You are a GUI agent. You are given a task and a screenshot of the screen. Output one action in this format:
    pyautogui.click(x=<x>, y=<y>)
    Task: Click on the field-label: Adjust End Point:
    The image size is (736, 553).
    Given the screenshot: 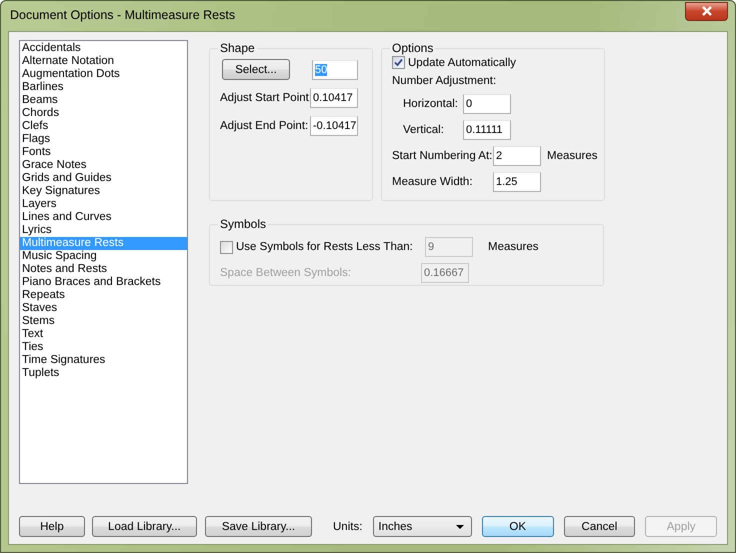 What is the action you would take?
    pyautogui.click(x=265, y=126)
    